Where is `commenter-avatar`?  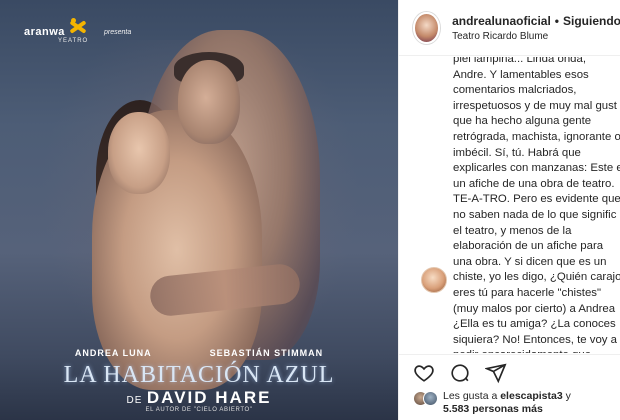
commenter-avatar is located at coordinates (434, 280).